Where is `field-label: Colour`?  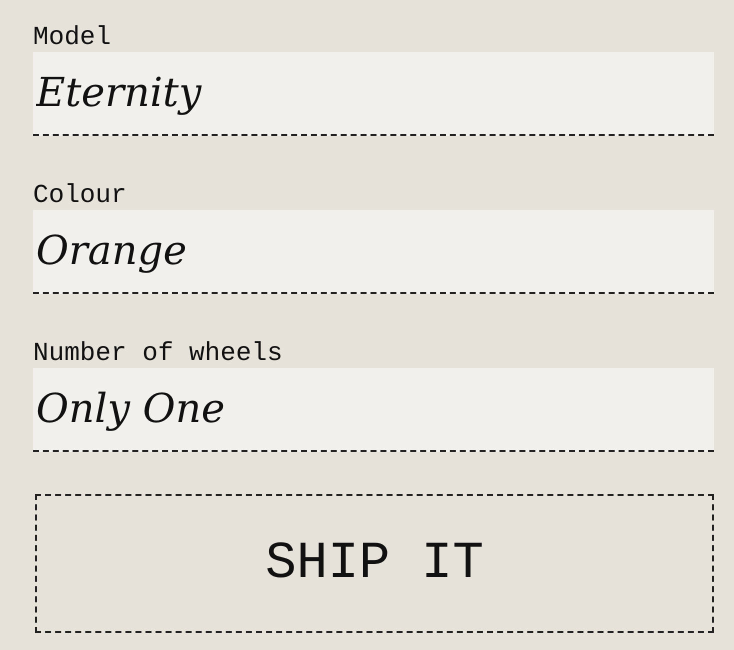 field-label: Colour is located at coordinates (80, 195).